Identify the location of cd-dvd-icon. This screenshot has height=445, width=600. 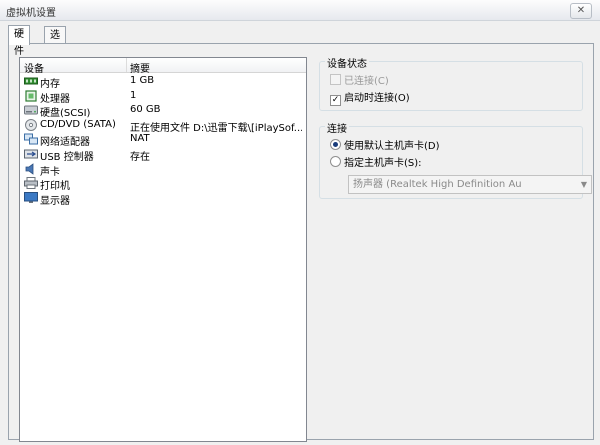
(31, 124).